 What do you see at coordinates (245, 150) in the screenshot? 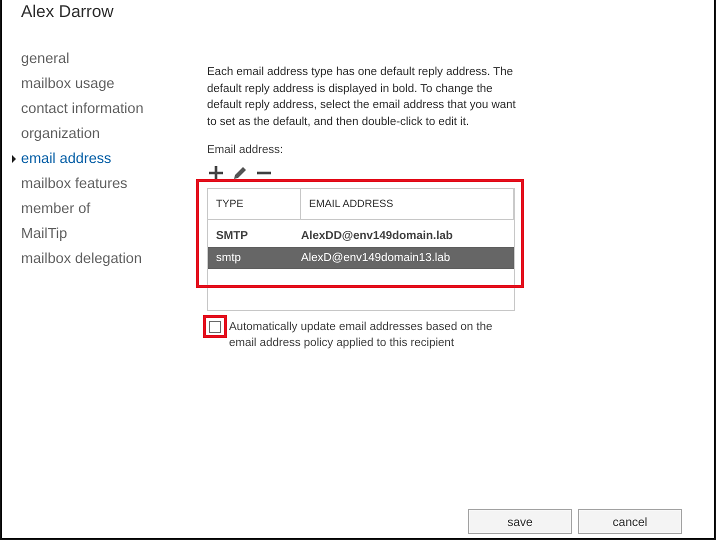
I see `field-label: Email address:` at bounding box center [245, 150].